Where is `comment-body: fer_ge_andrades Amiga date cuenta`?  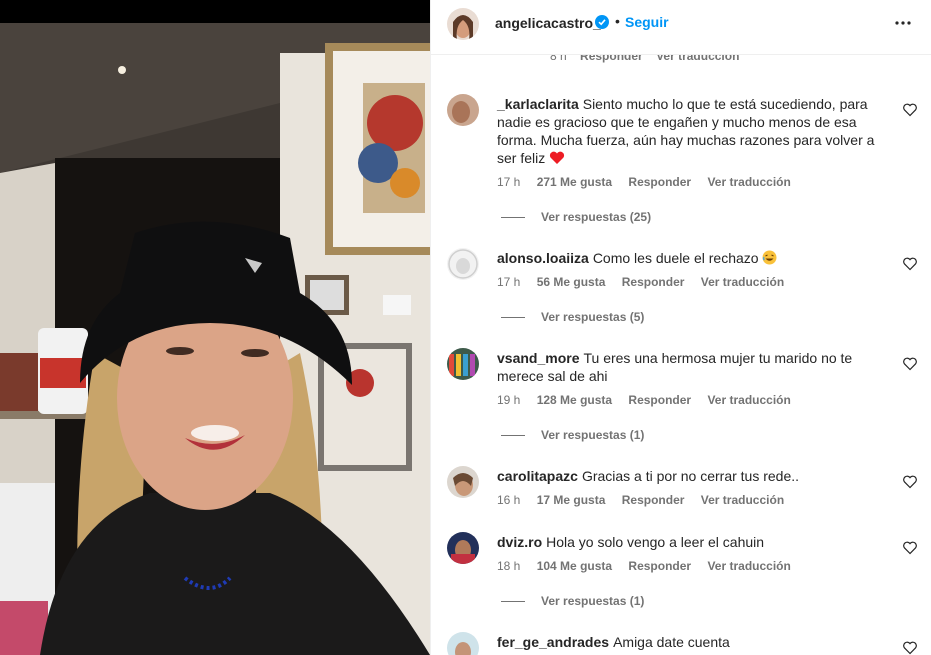 comment-body: fer_ge_andrades Amiga date cuenta is located at coordinates (697, 642).